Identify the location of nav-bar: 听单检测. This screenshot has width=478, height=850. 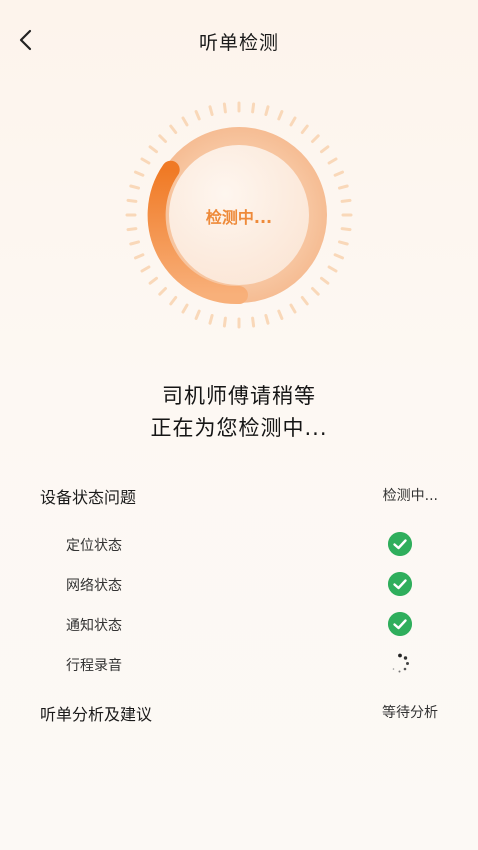
(239, 40).